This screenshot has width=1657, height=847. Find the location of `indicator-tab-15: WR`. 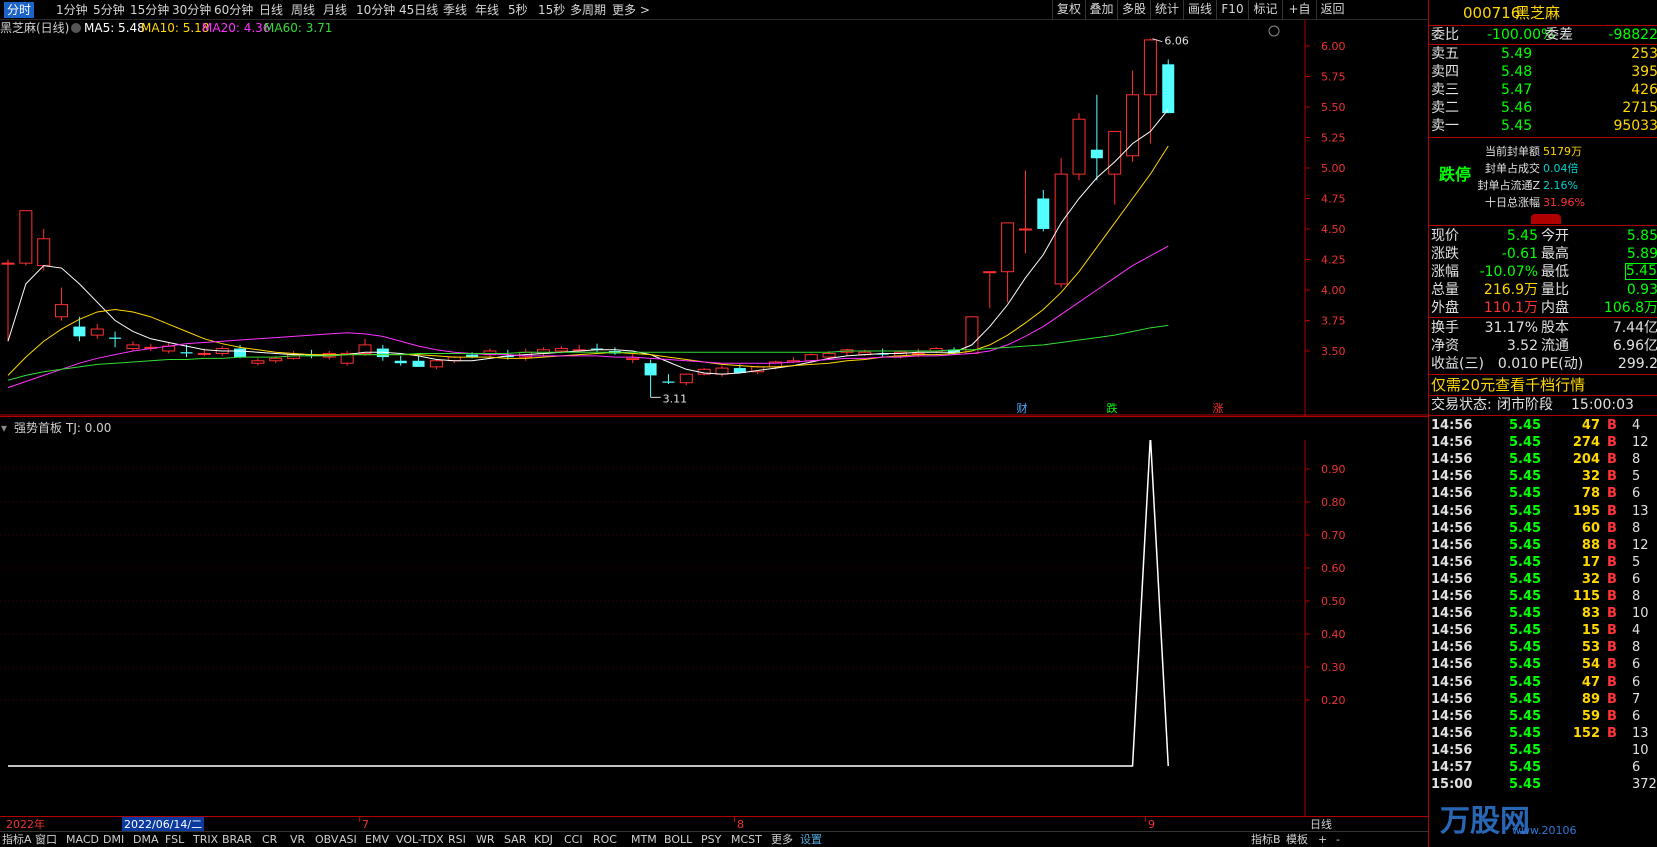

indicator-tab-15: WR is located at coordinates (485, 839).